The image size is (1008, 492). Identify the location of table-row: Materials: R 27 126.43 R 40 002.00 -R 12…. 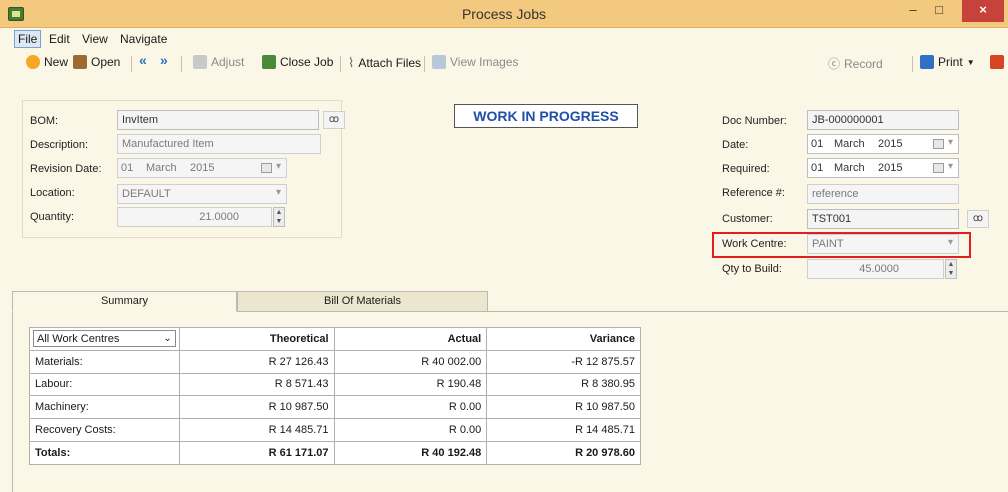
(335, 361).